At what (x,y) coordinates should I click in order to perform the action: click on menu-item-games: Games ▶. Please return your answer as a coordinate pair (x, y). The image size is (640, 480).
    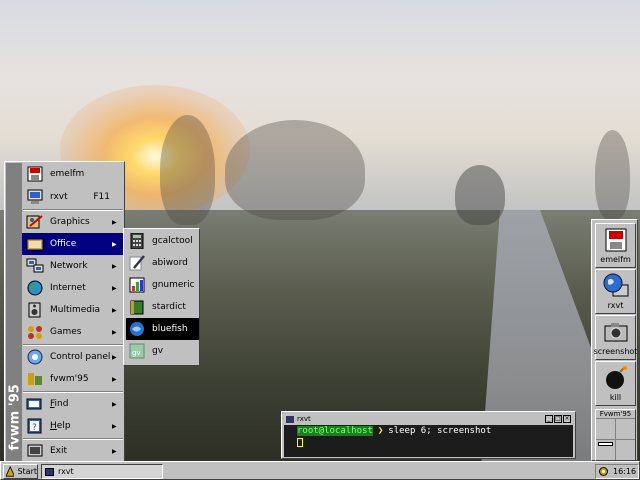
    Looking at the image, I should click on (73, 332).